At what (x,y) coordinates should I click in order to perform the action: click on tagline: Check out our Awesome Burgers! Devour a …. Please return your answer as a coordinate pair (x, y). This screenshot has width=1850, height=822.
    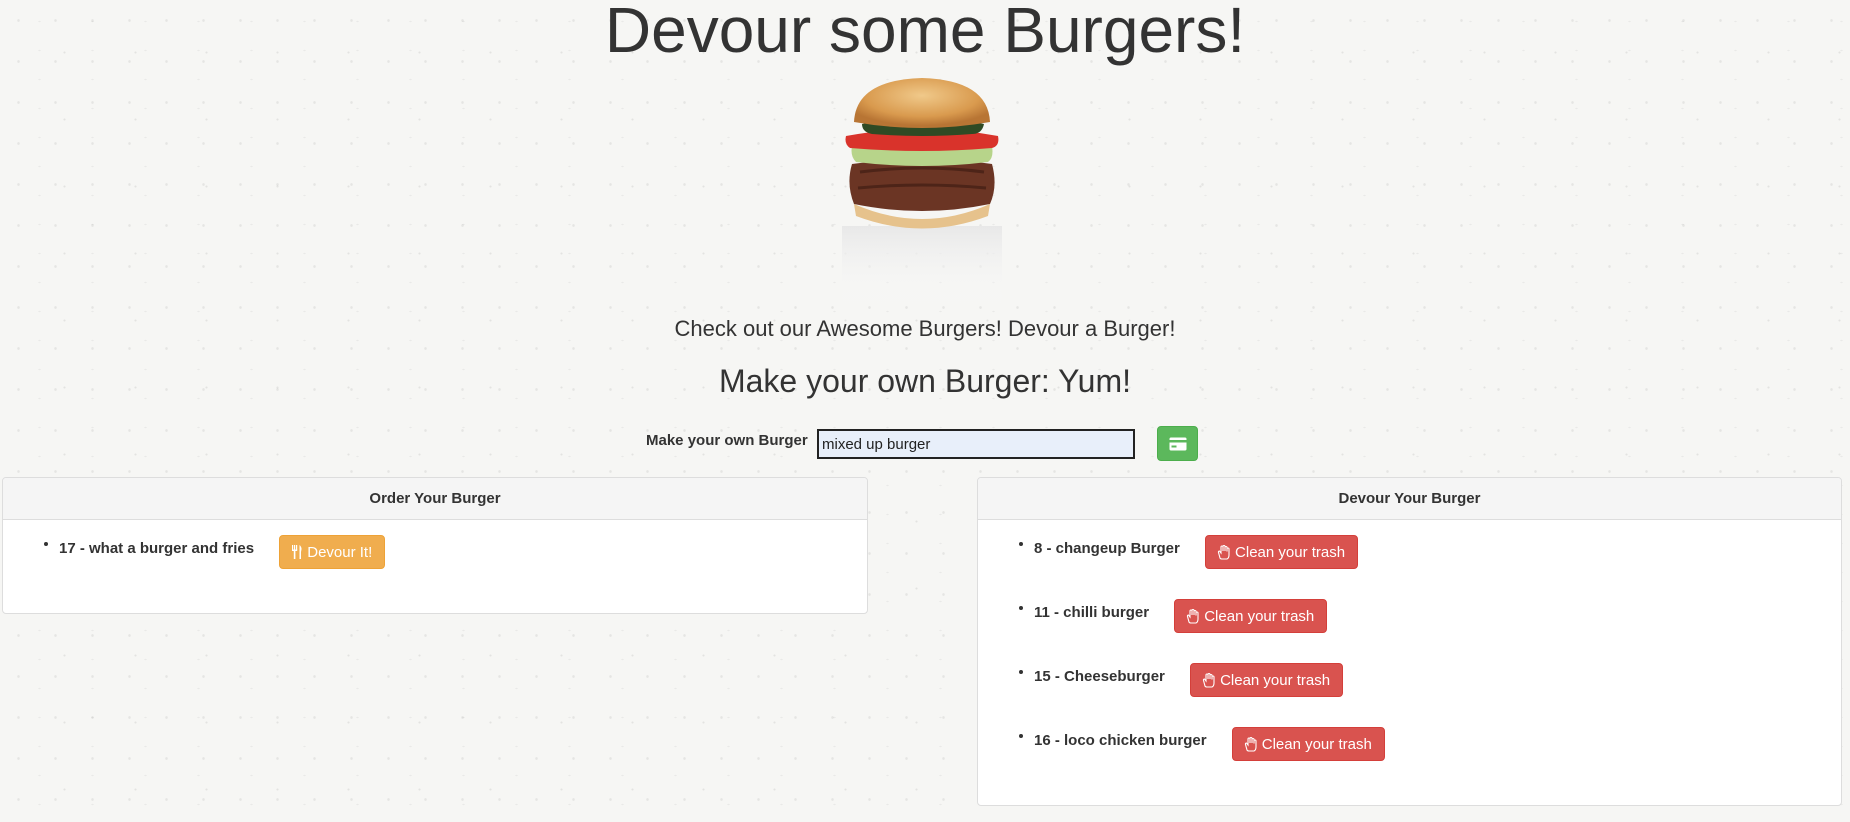
    Looking at the image, I should click on (925, 328).